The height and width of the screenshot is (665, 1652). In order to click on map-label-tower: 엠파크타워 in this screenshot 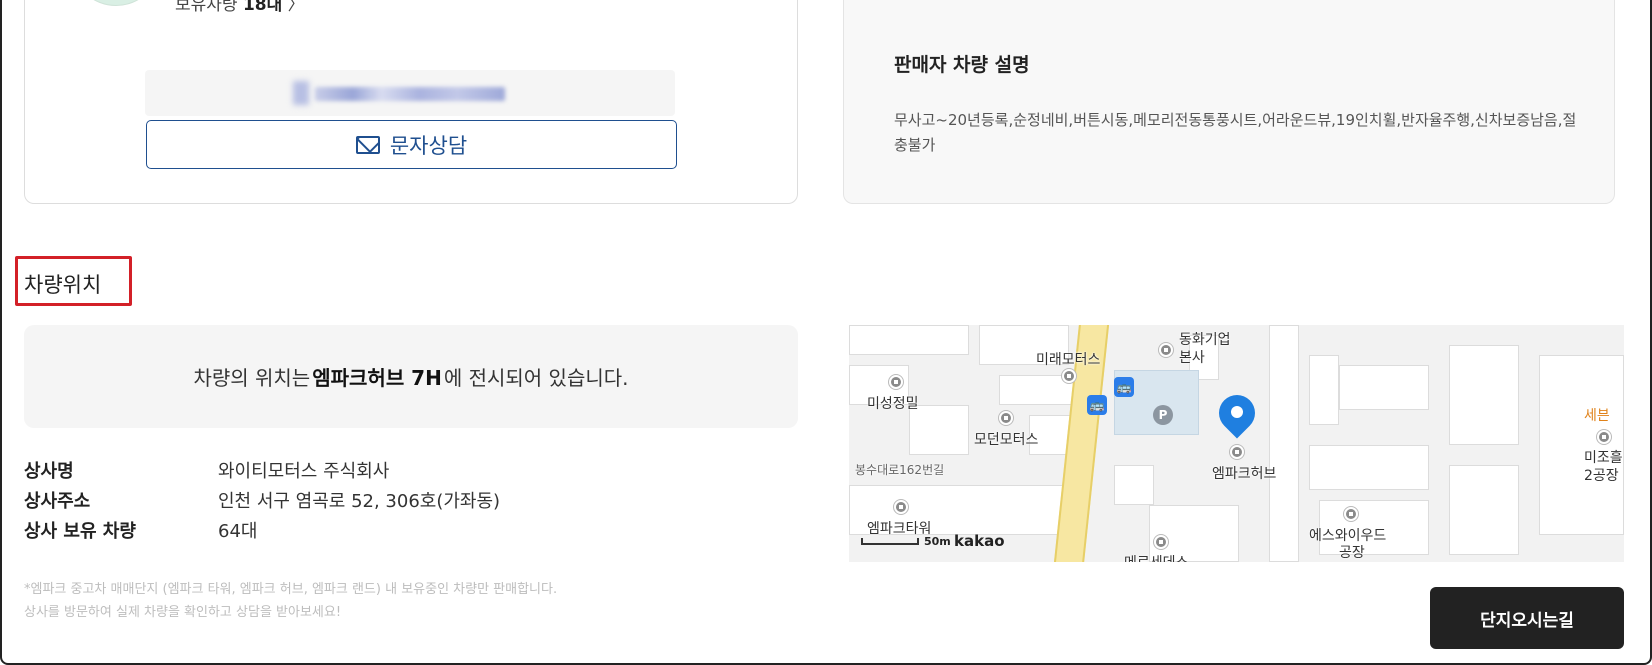, I will do `click(899, 529)`.